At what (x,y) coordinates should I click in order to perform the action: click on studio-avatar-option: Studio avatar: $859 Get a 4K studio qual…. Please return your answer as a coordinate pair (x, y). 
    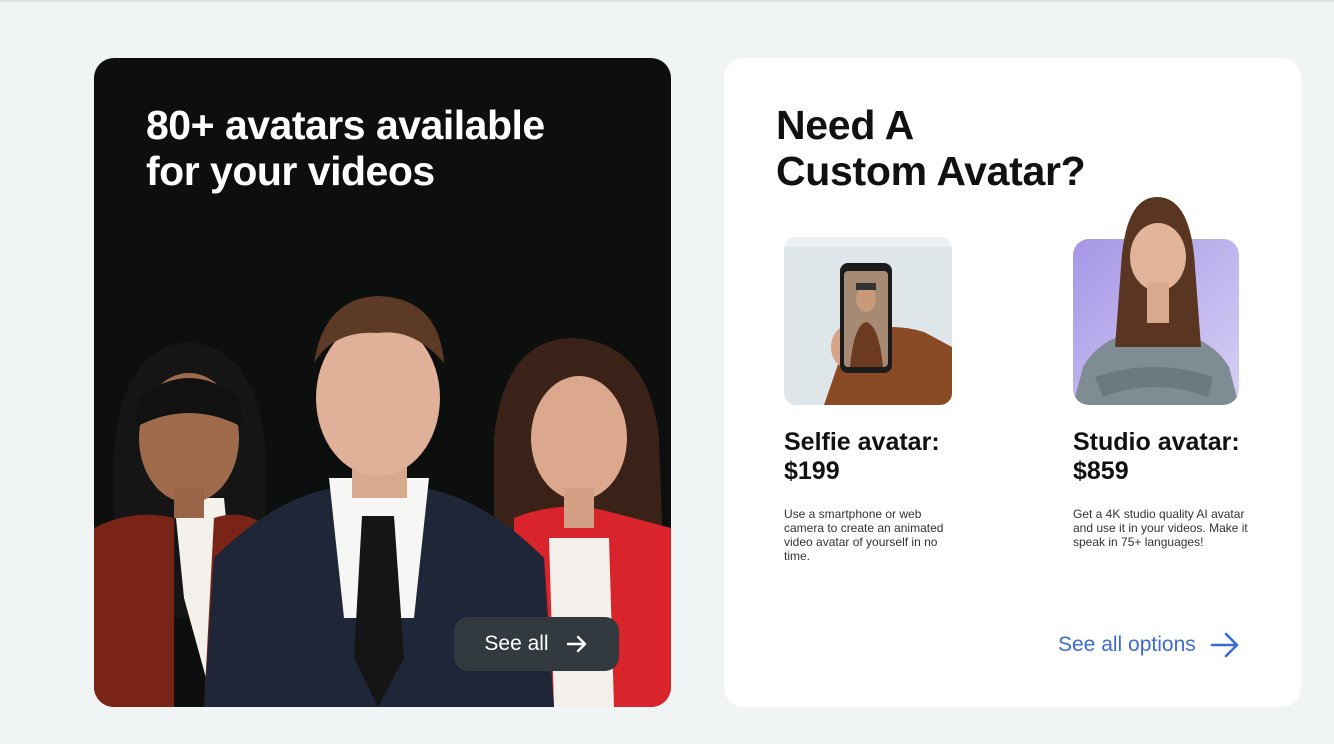
    Looking at the image, I should click on (1163, 373).